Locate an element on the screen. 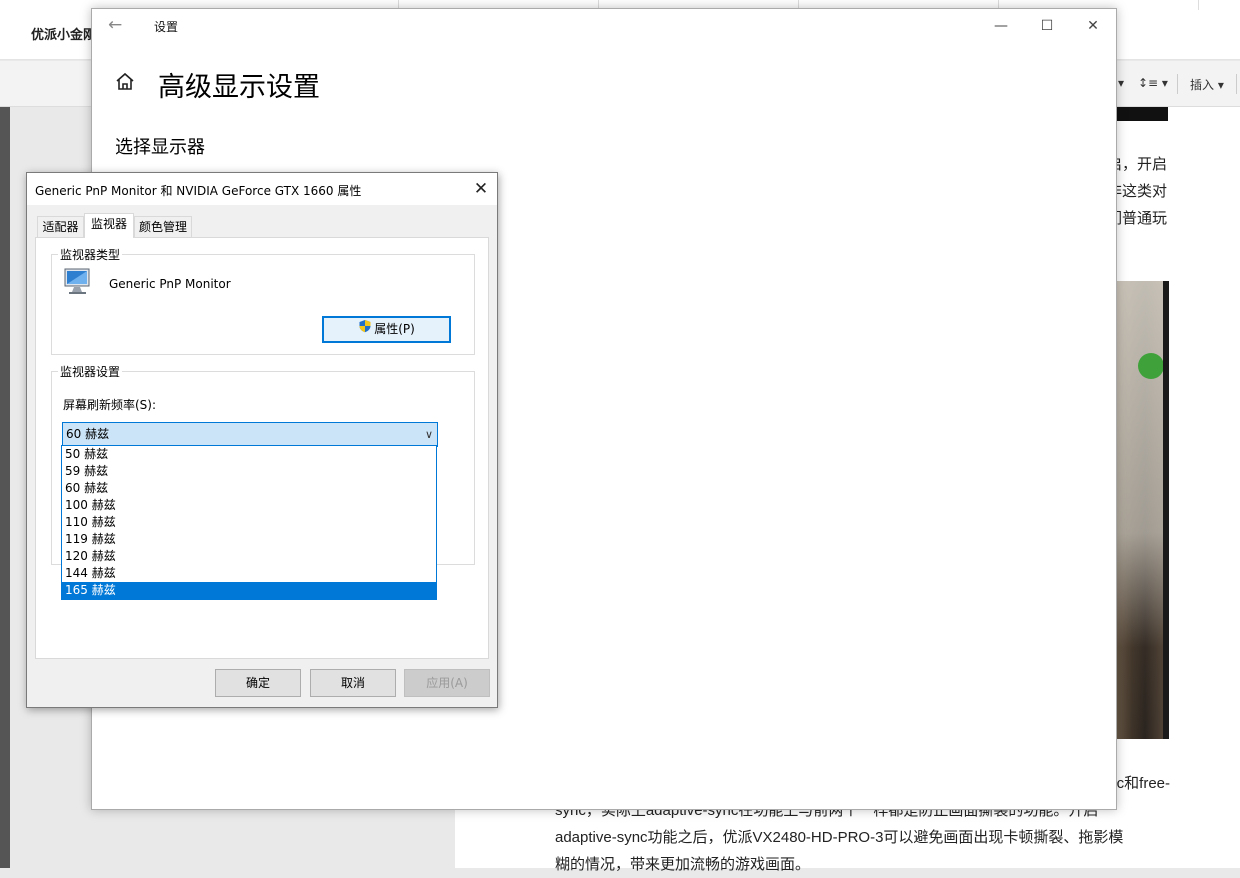 This screenshot has width=1240, height=878. monitor-properties-button-label: 属性(P) is located at coordinates (394, 329).